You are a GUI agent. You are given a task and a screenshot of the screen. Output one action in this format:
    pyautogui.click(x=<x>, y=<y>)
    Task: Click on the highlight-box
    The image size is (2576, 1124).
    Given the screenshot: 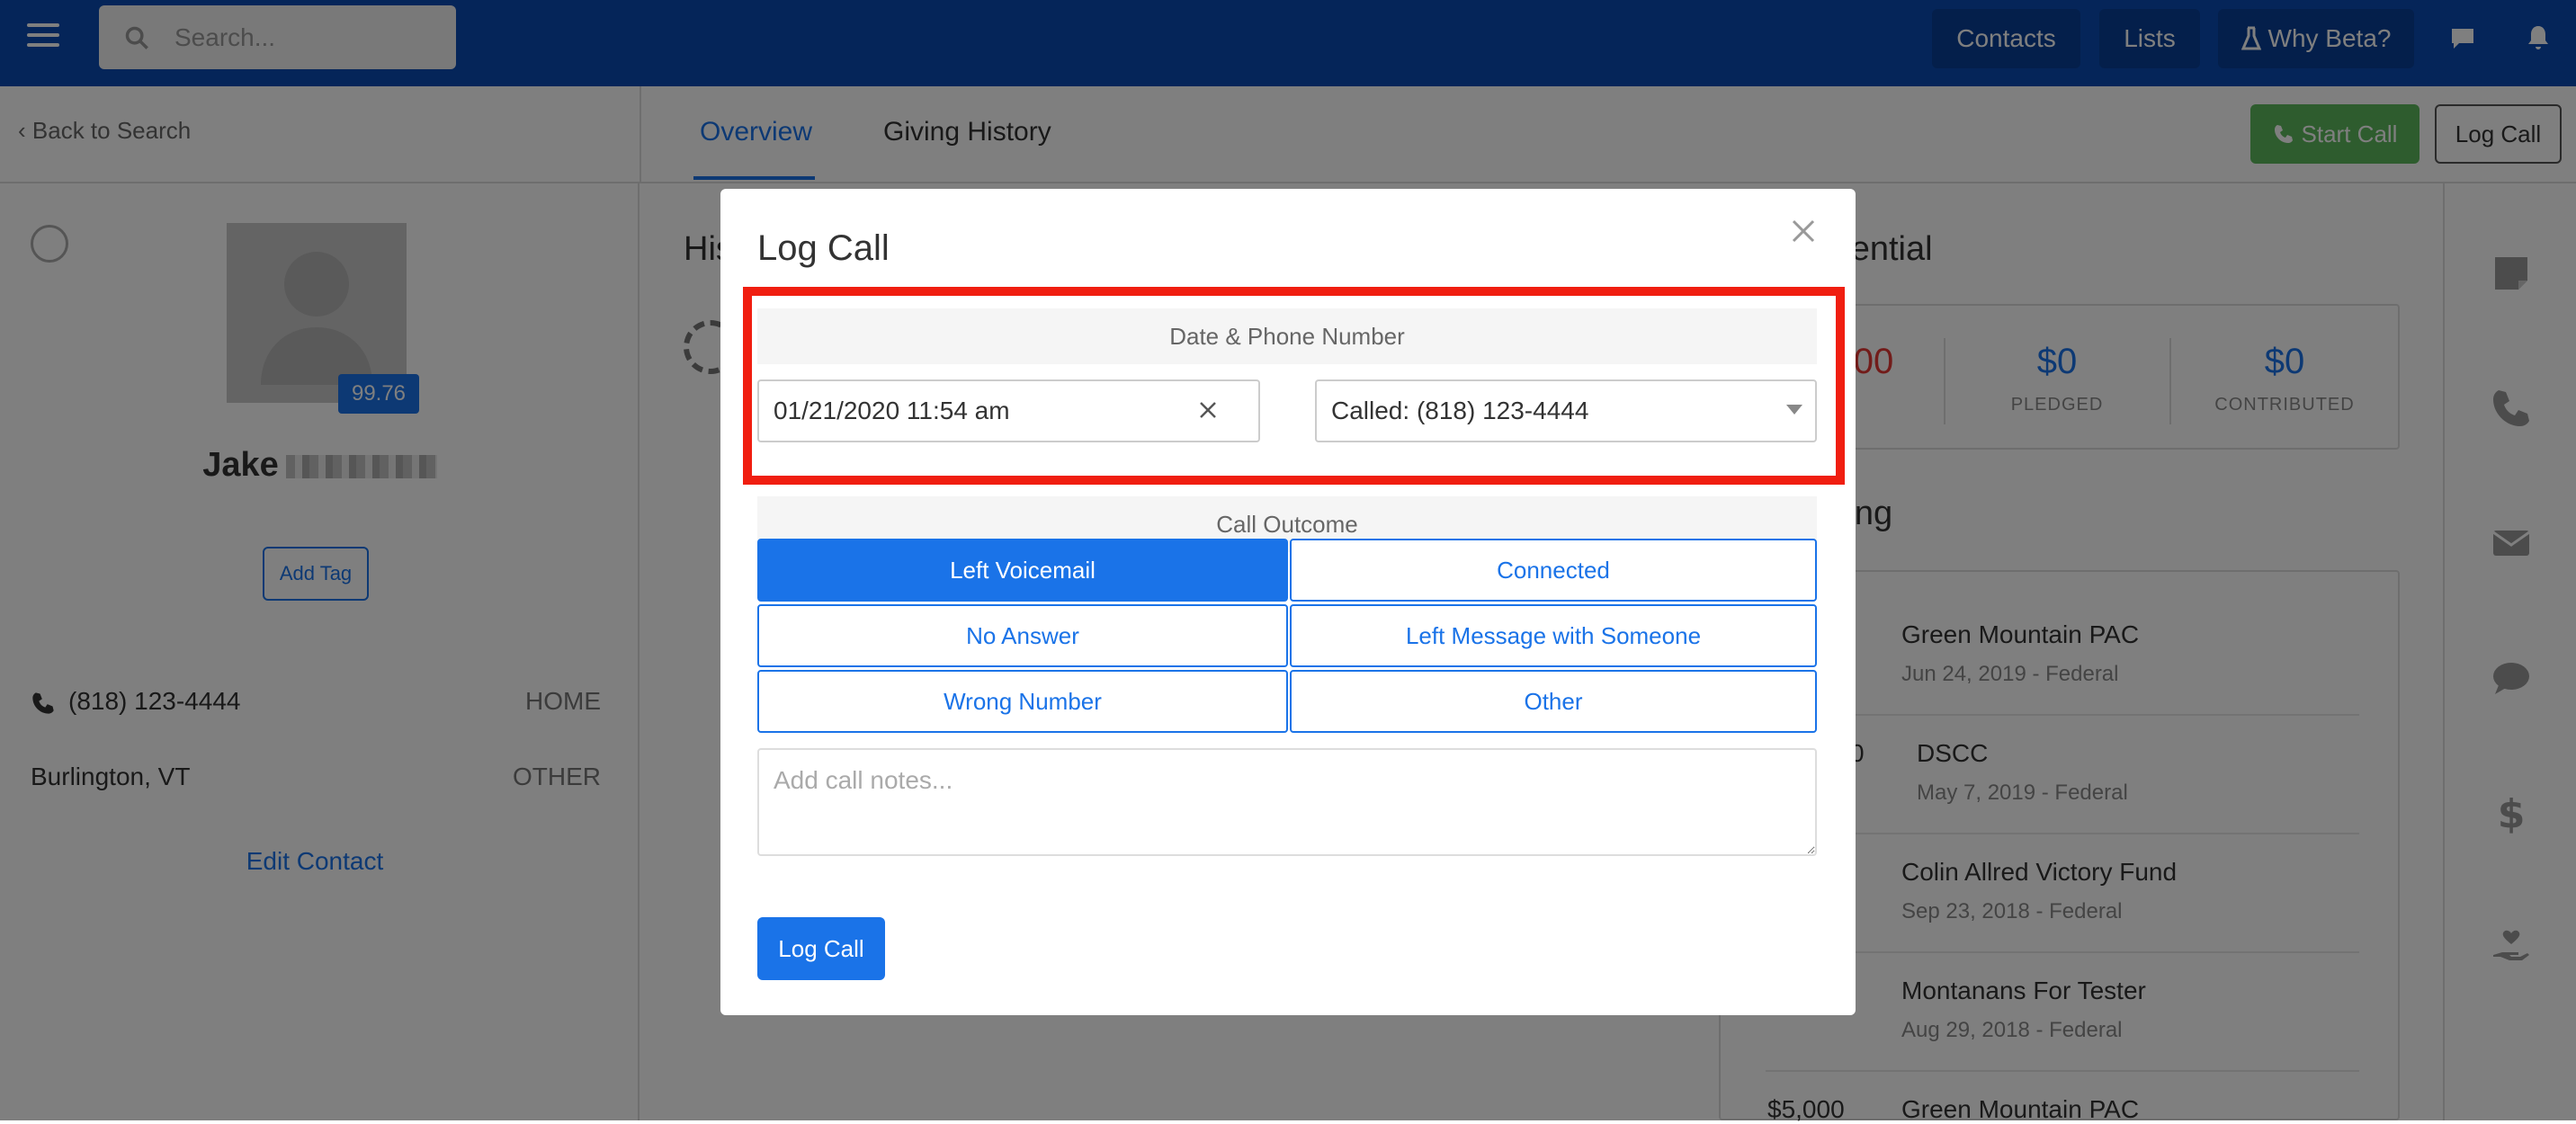 What is the action you would take?
    pyautogui.click(x=1294, y=386)
    